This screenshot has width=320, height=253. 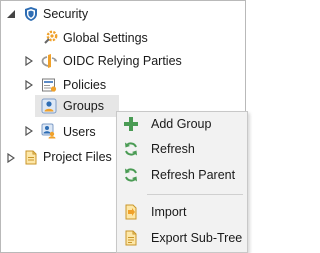 What do you see at coordinates (49, 131) in the screenshot?
I see `users-icon` at bounding box center [49, 131].